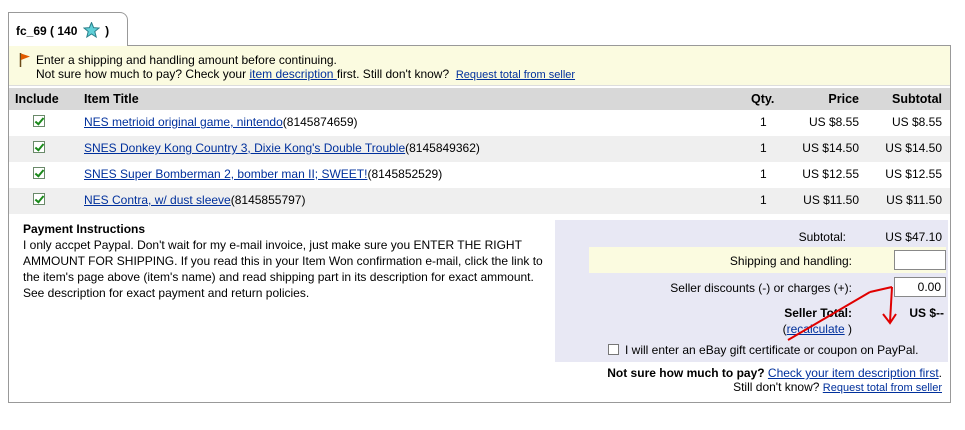  What do you see at coordinates (111, 99) in the screenshot?
I see `header-item-title: Item Title` at bounding box center [111, 99].